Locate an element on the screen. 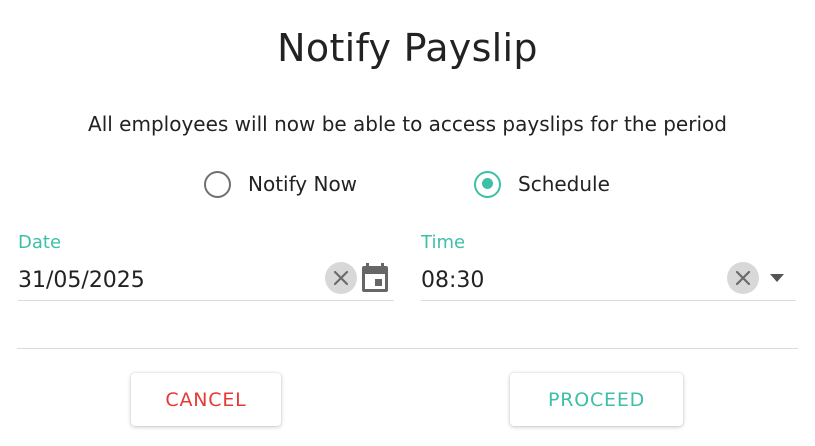  time-dropdown-button is located at coordinates (777, 278).